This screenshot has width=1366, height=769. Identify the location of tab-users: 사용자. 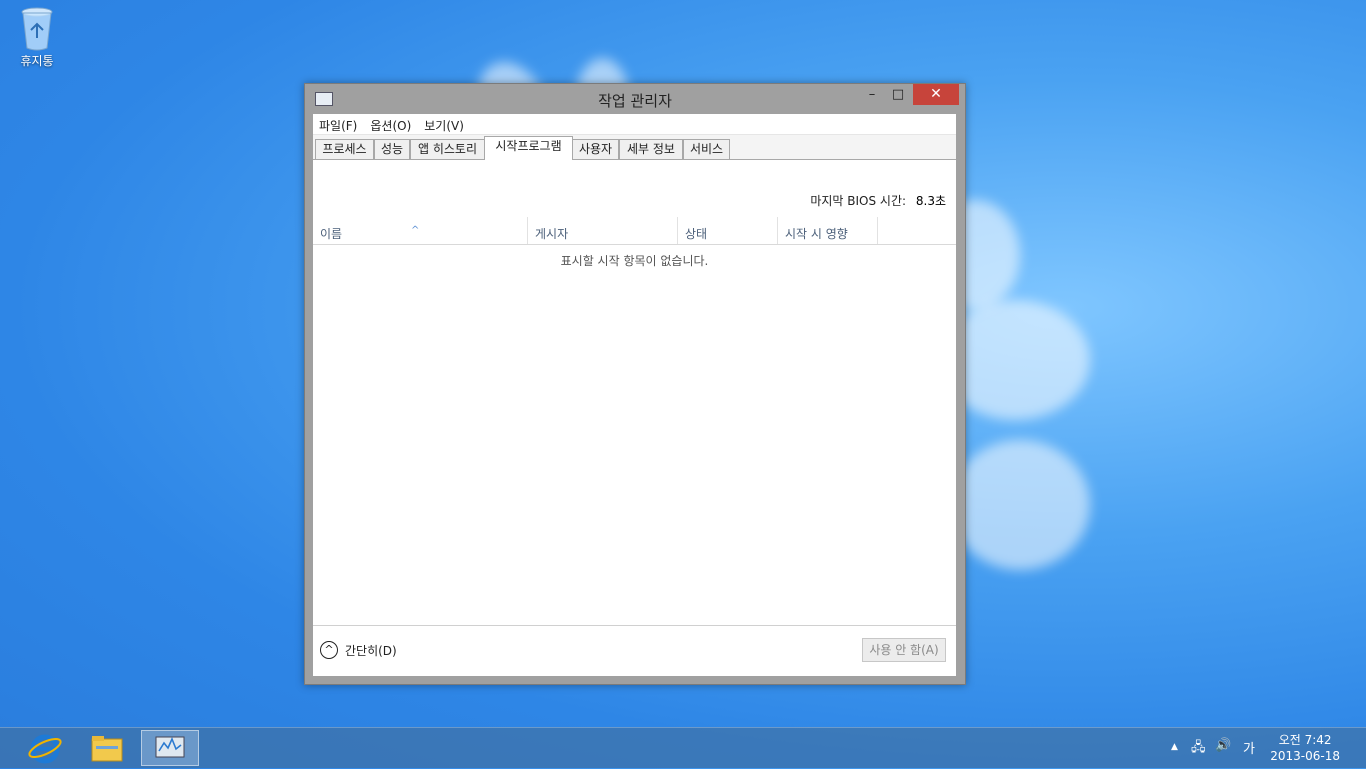
(595, 149).